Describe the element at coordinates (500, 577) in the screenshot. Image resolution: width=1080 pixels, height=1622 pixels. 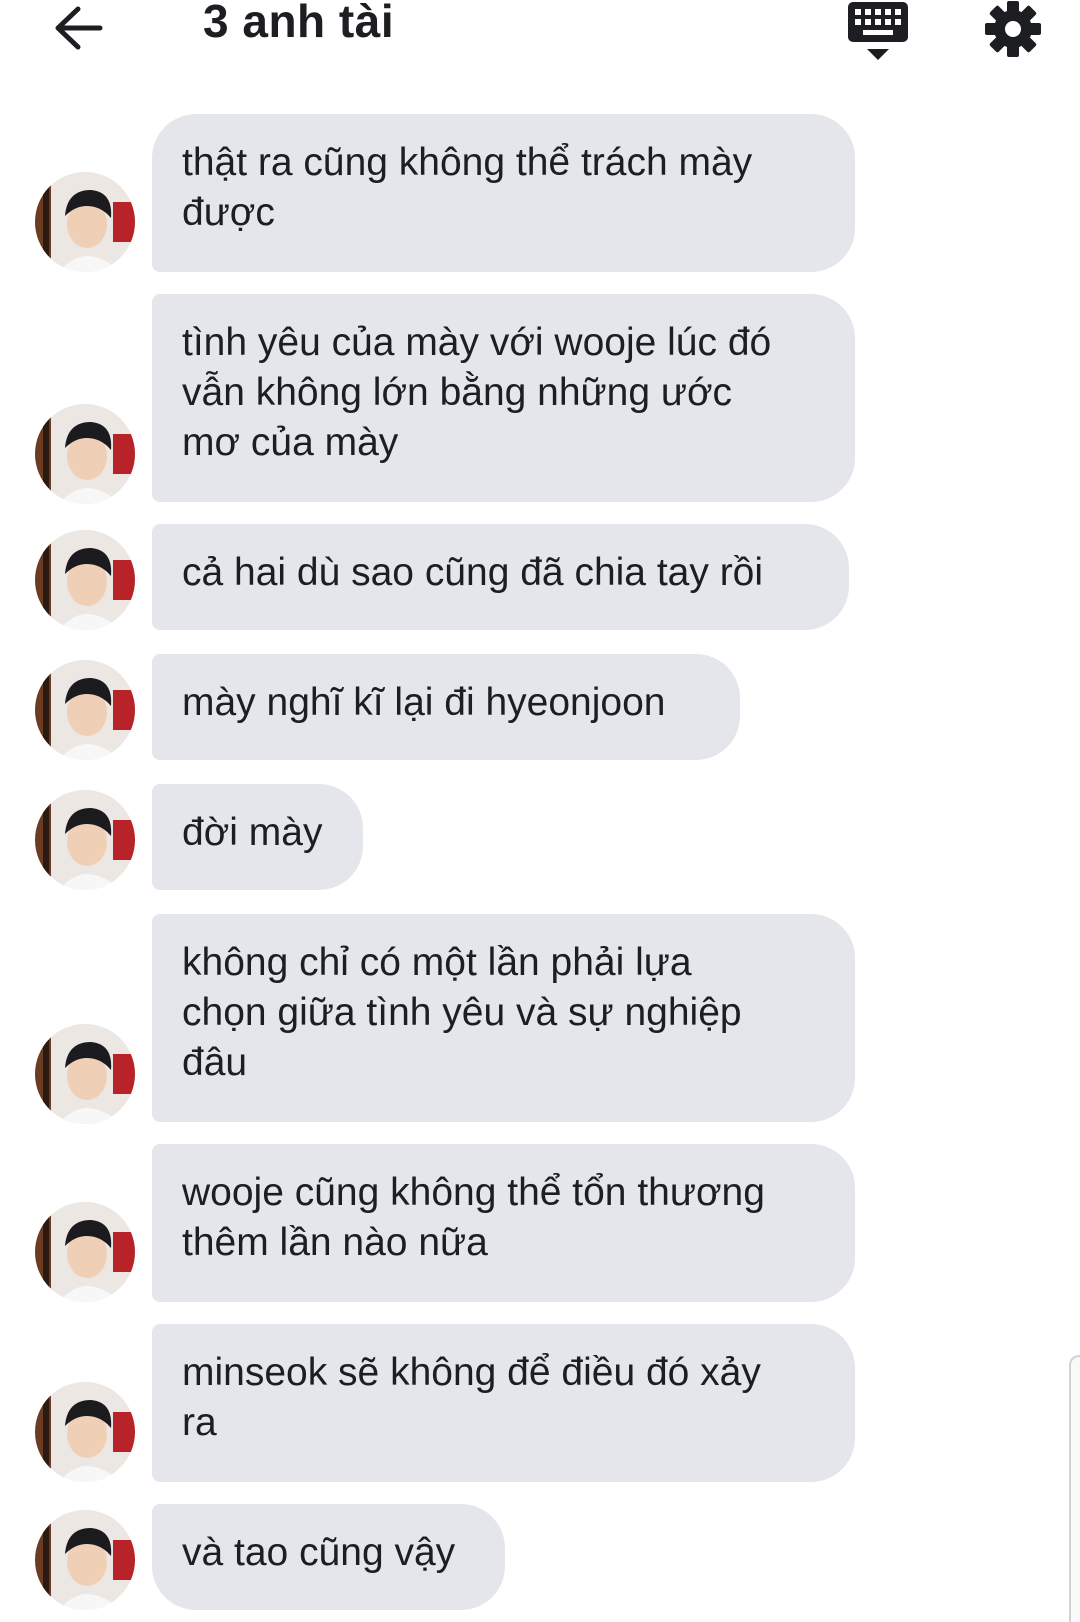
I see `message-bubble: cả hai dù sao cũng đã chia tay rồi` at that location.